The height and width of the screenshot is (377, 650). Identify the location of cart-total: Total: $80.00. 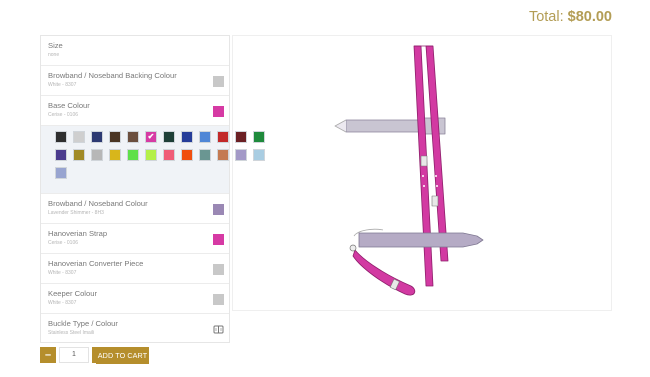
(570, 17).